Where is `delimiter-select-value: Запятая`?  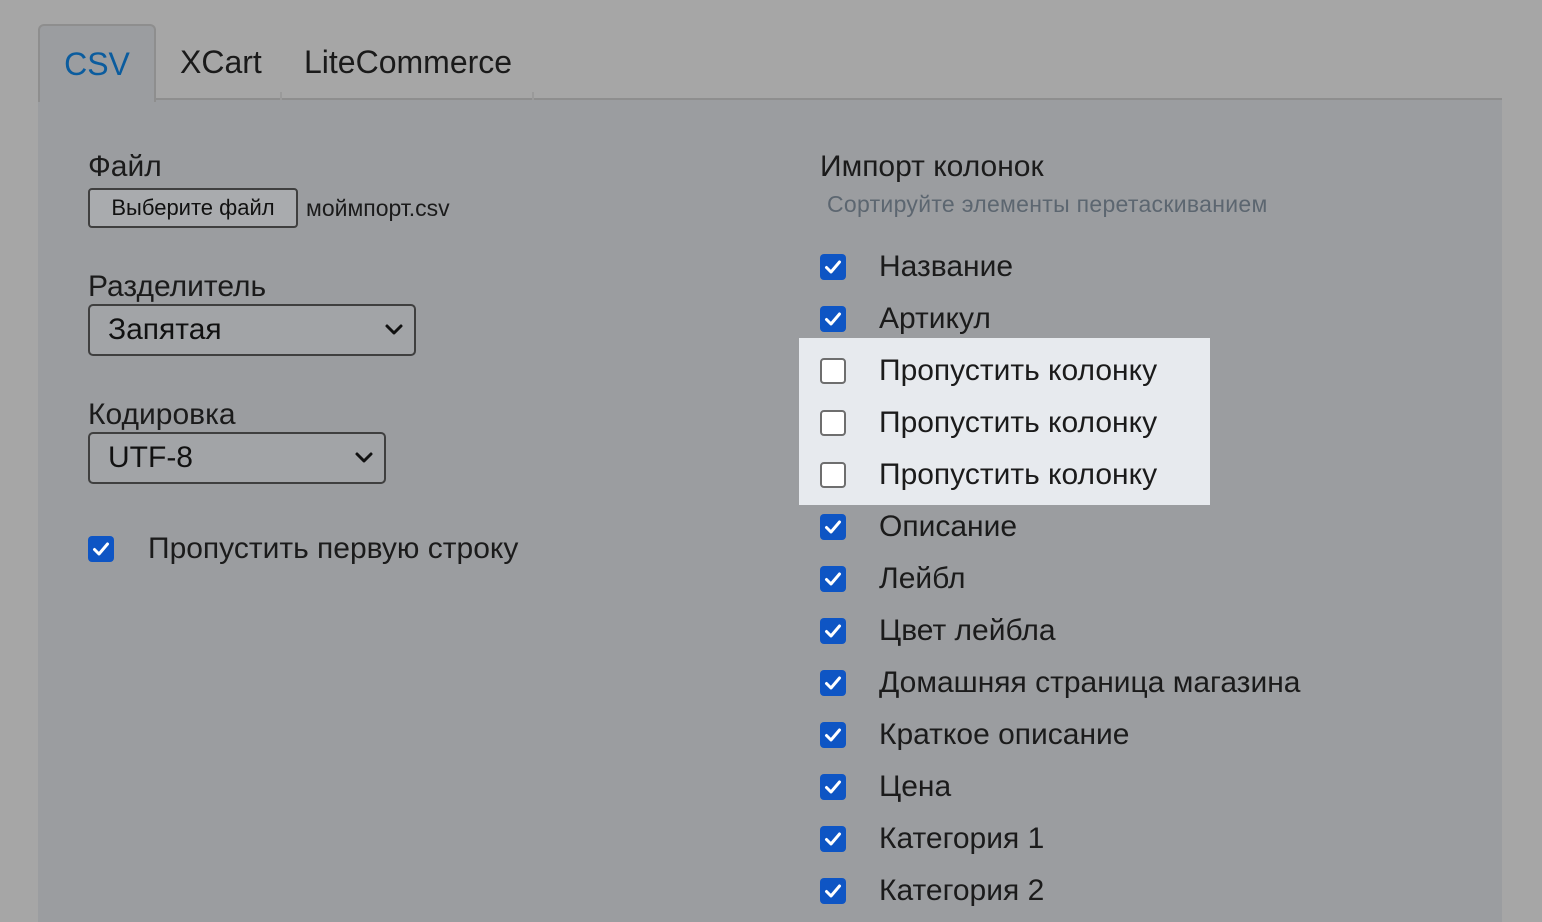
delimiter-select-value: Запятая is located at coordinates (165, 329).